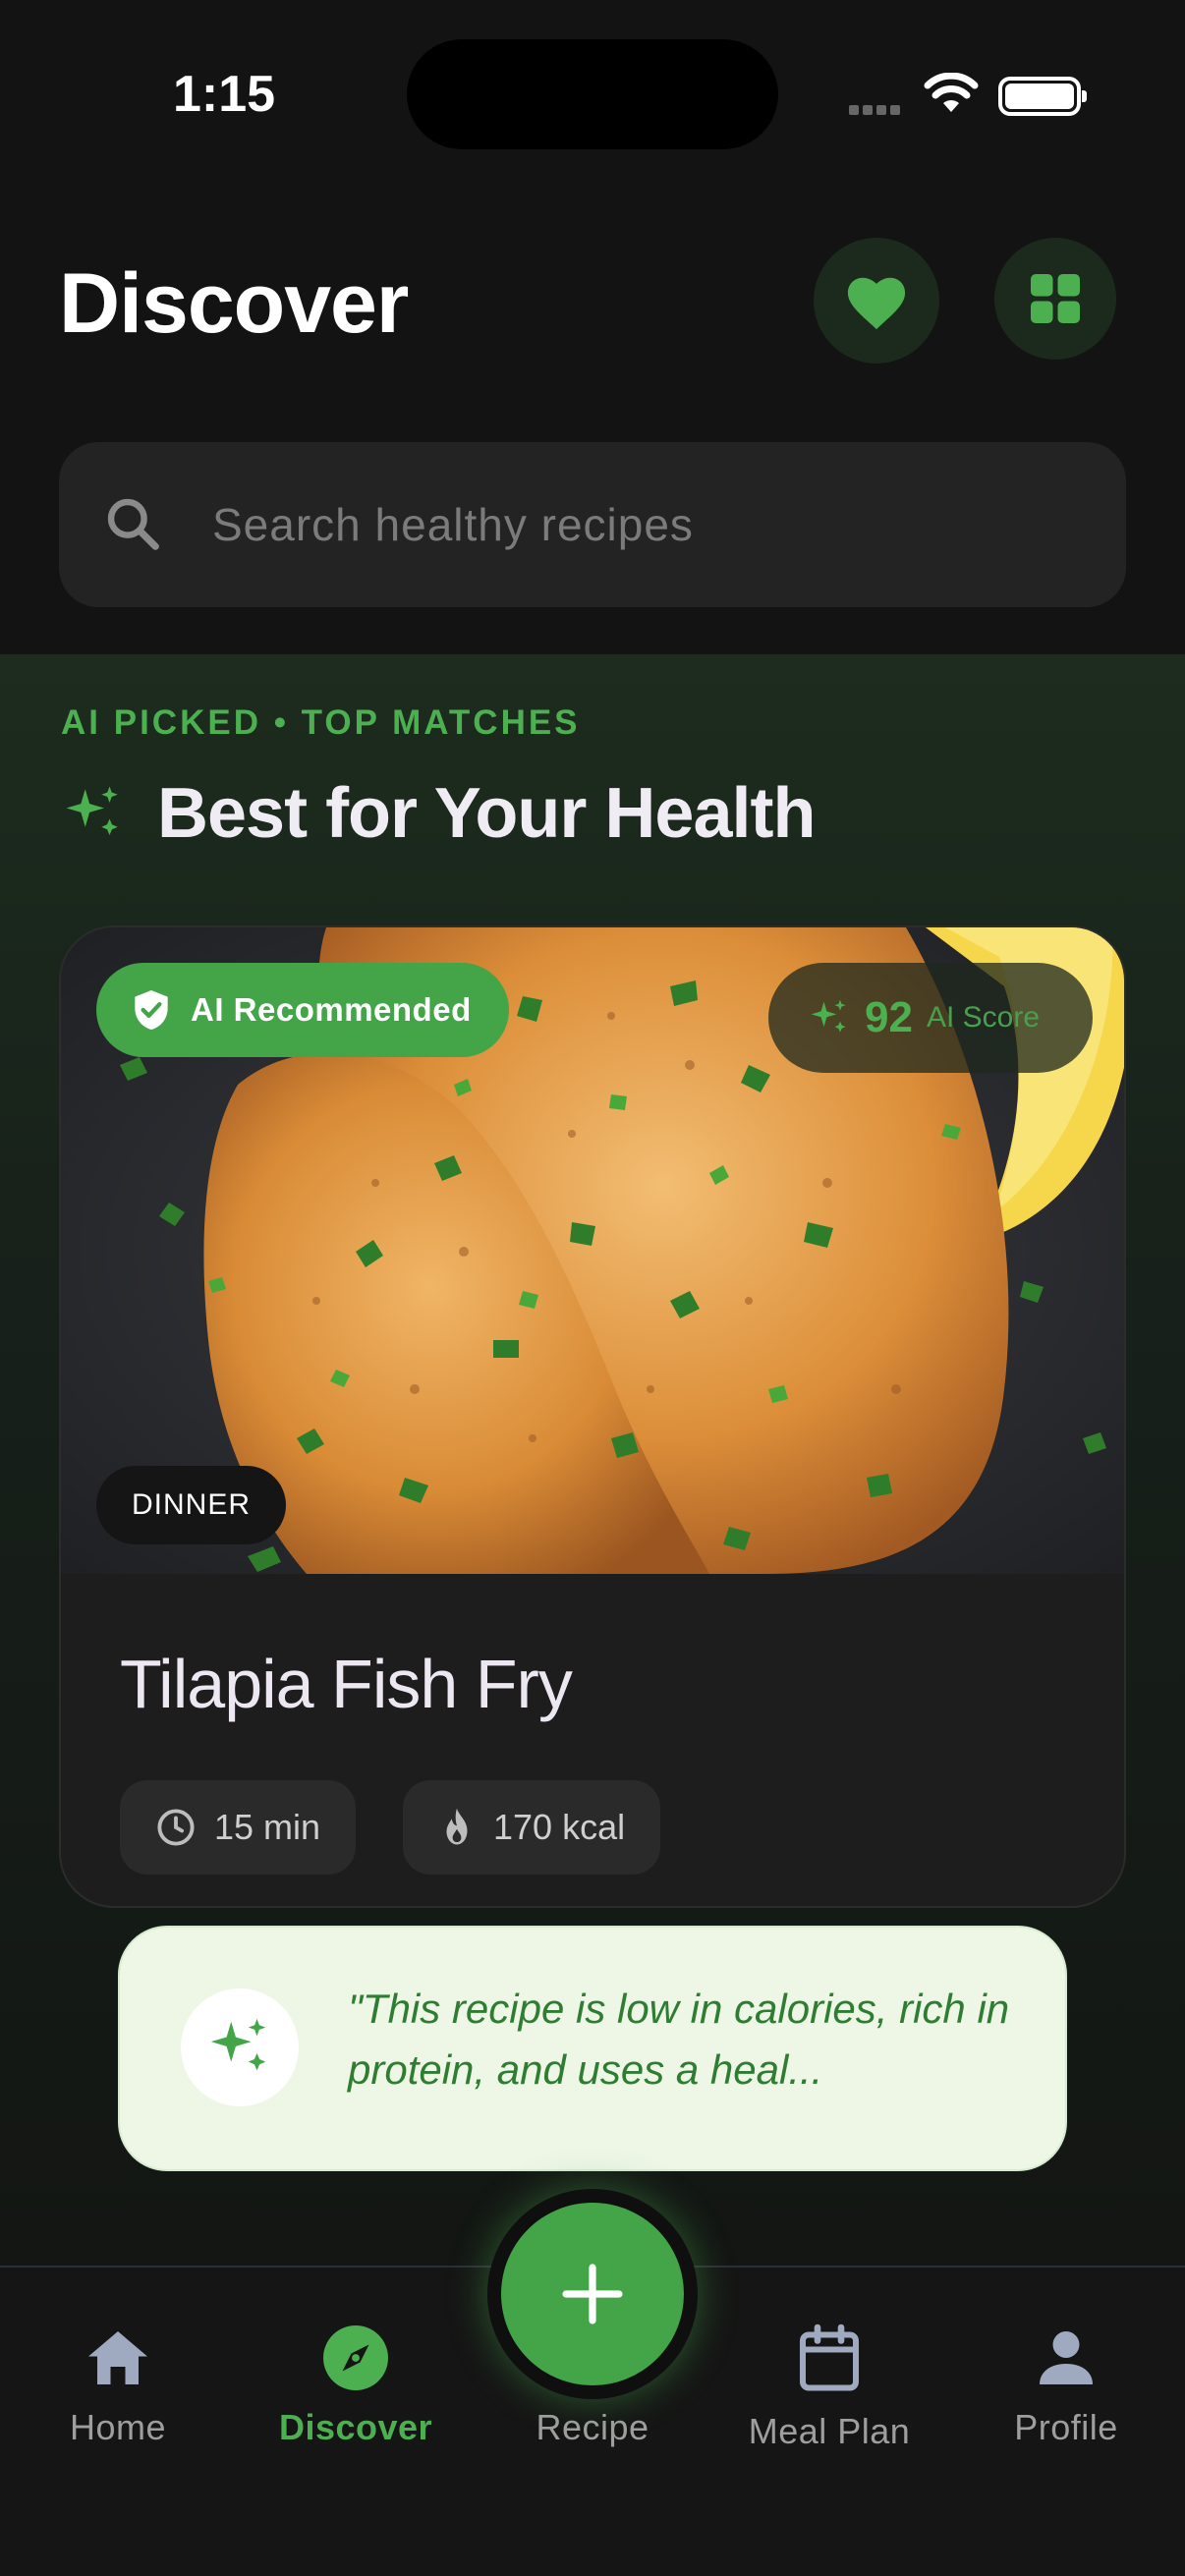 The image size is (1185, 2576). I want to click on grid-icon, so click(1056, 298).